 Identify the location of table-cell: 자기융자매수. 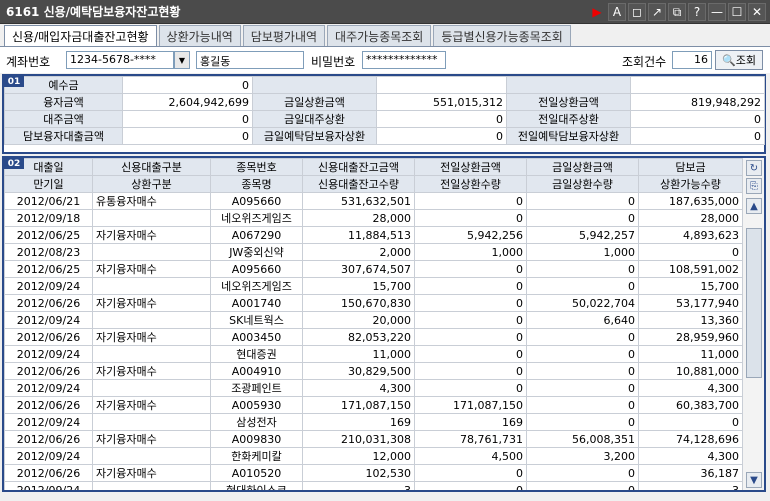
(151, 439).